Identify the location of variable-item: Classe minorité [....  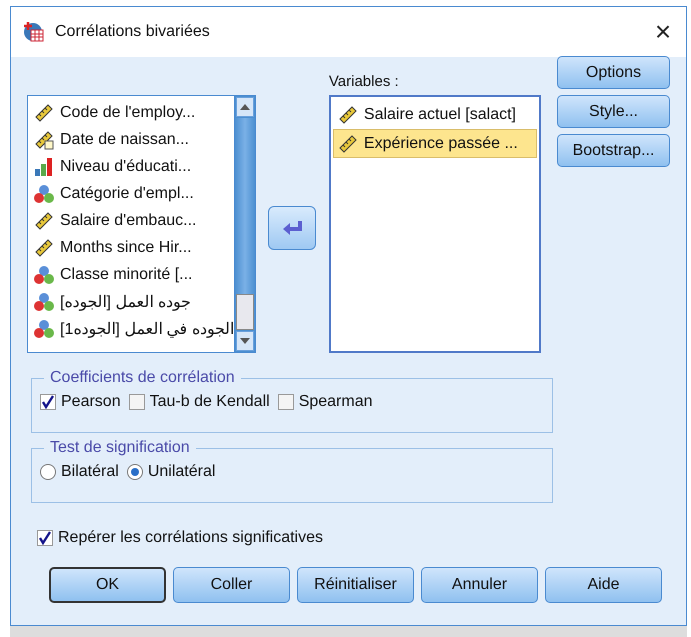
(131, 274).